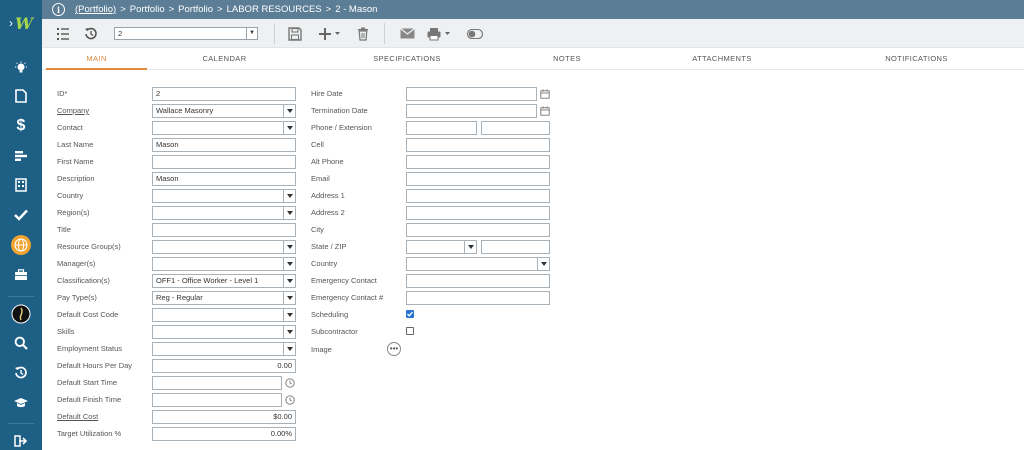  I want to click on address1-label: Address 1, so click(328, 195).